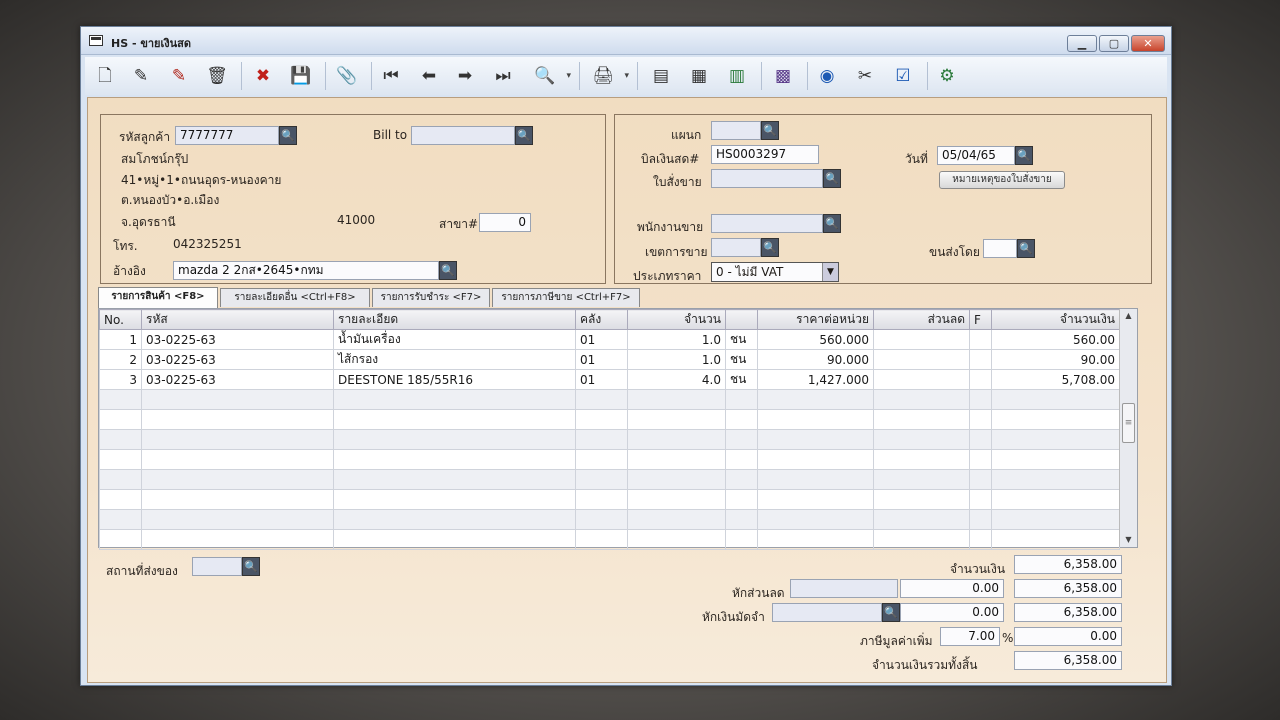  Describe the element at coordinates (865, 76) in the screenshot. I see `scissors-ok-icon: ✂` at that location.